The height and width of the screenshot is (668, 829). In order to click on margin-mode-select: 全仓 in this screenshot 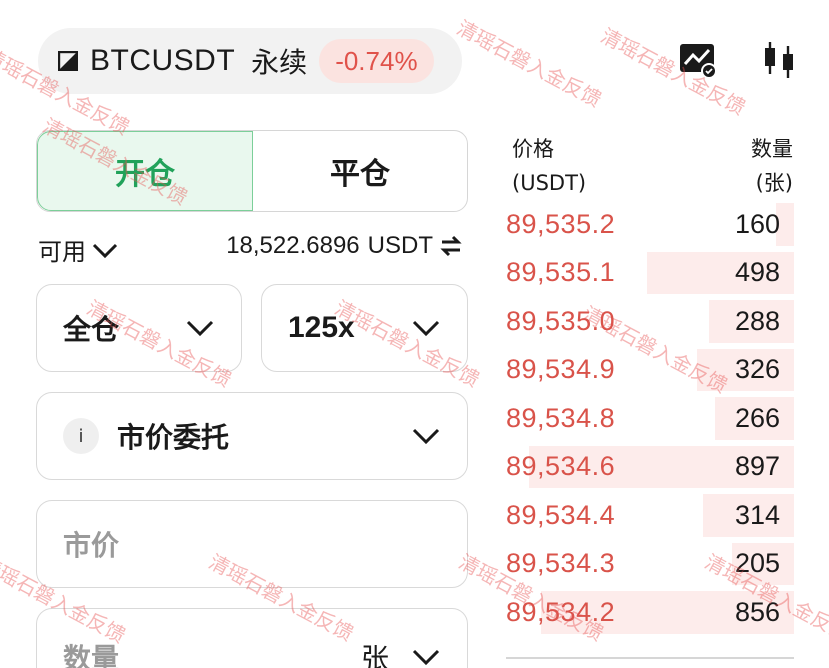, I will do `click(139, 328)`.